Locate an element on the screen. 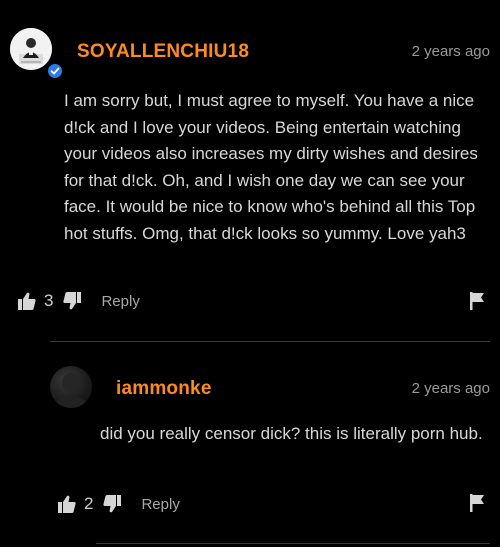 Image resolution: width=500 pixels, height=547 pixels. comment-actions: 3 Reply is located at coordinates (78, 301).